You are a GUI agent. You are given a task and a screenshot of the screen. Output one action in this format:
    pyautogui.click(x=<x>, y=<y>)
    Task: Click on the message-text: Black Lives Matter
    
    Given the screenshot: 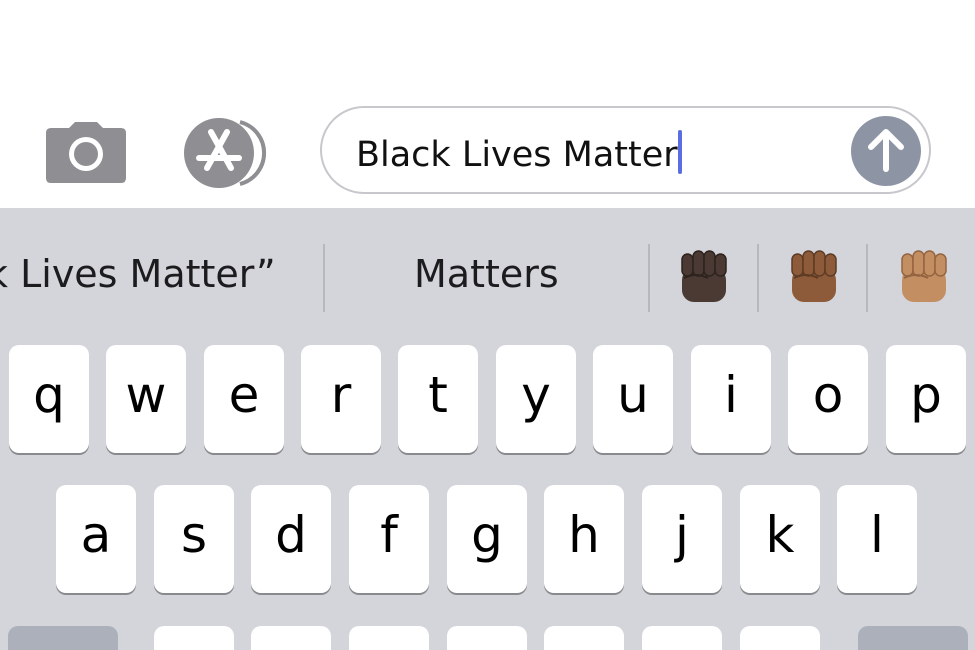 What is the action you would take?
    pyautogui.click(x=519, y=153)
    